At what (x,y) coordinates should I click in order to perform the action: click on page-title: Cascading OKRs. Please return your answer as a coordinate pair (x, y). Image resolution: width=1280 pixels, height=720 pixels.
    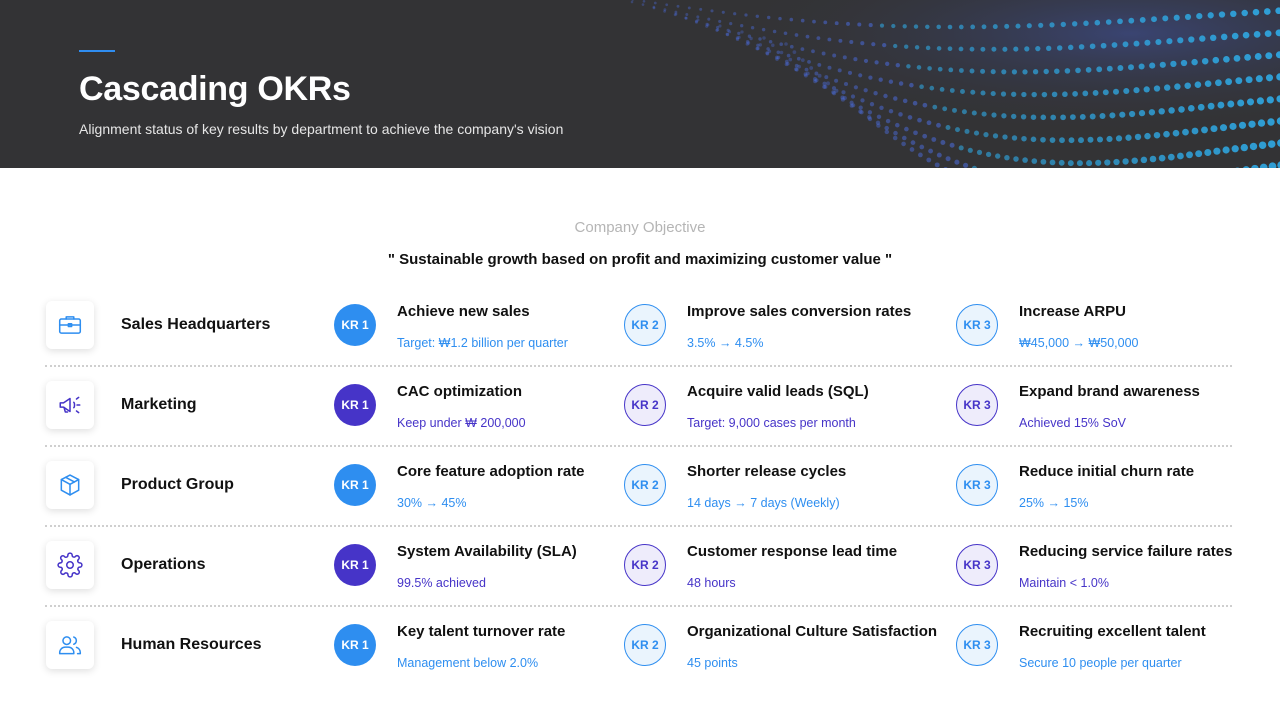
    Looking at the image, I should click on (215, 89).